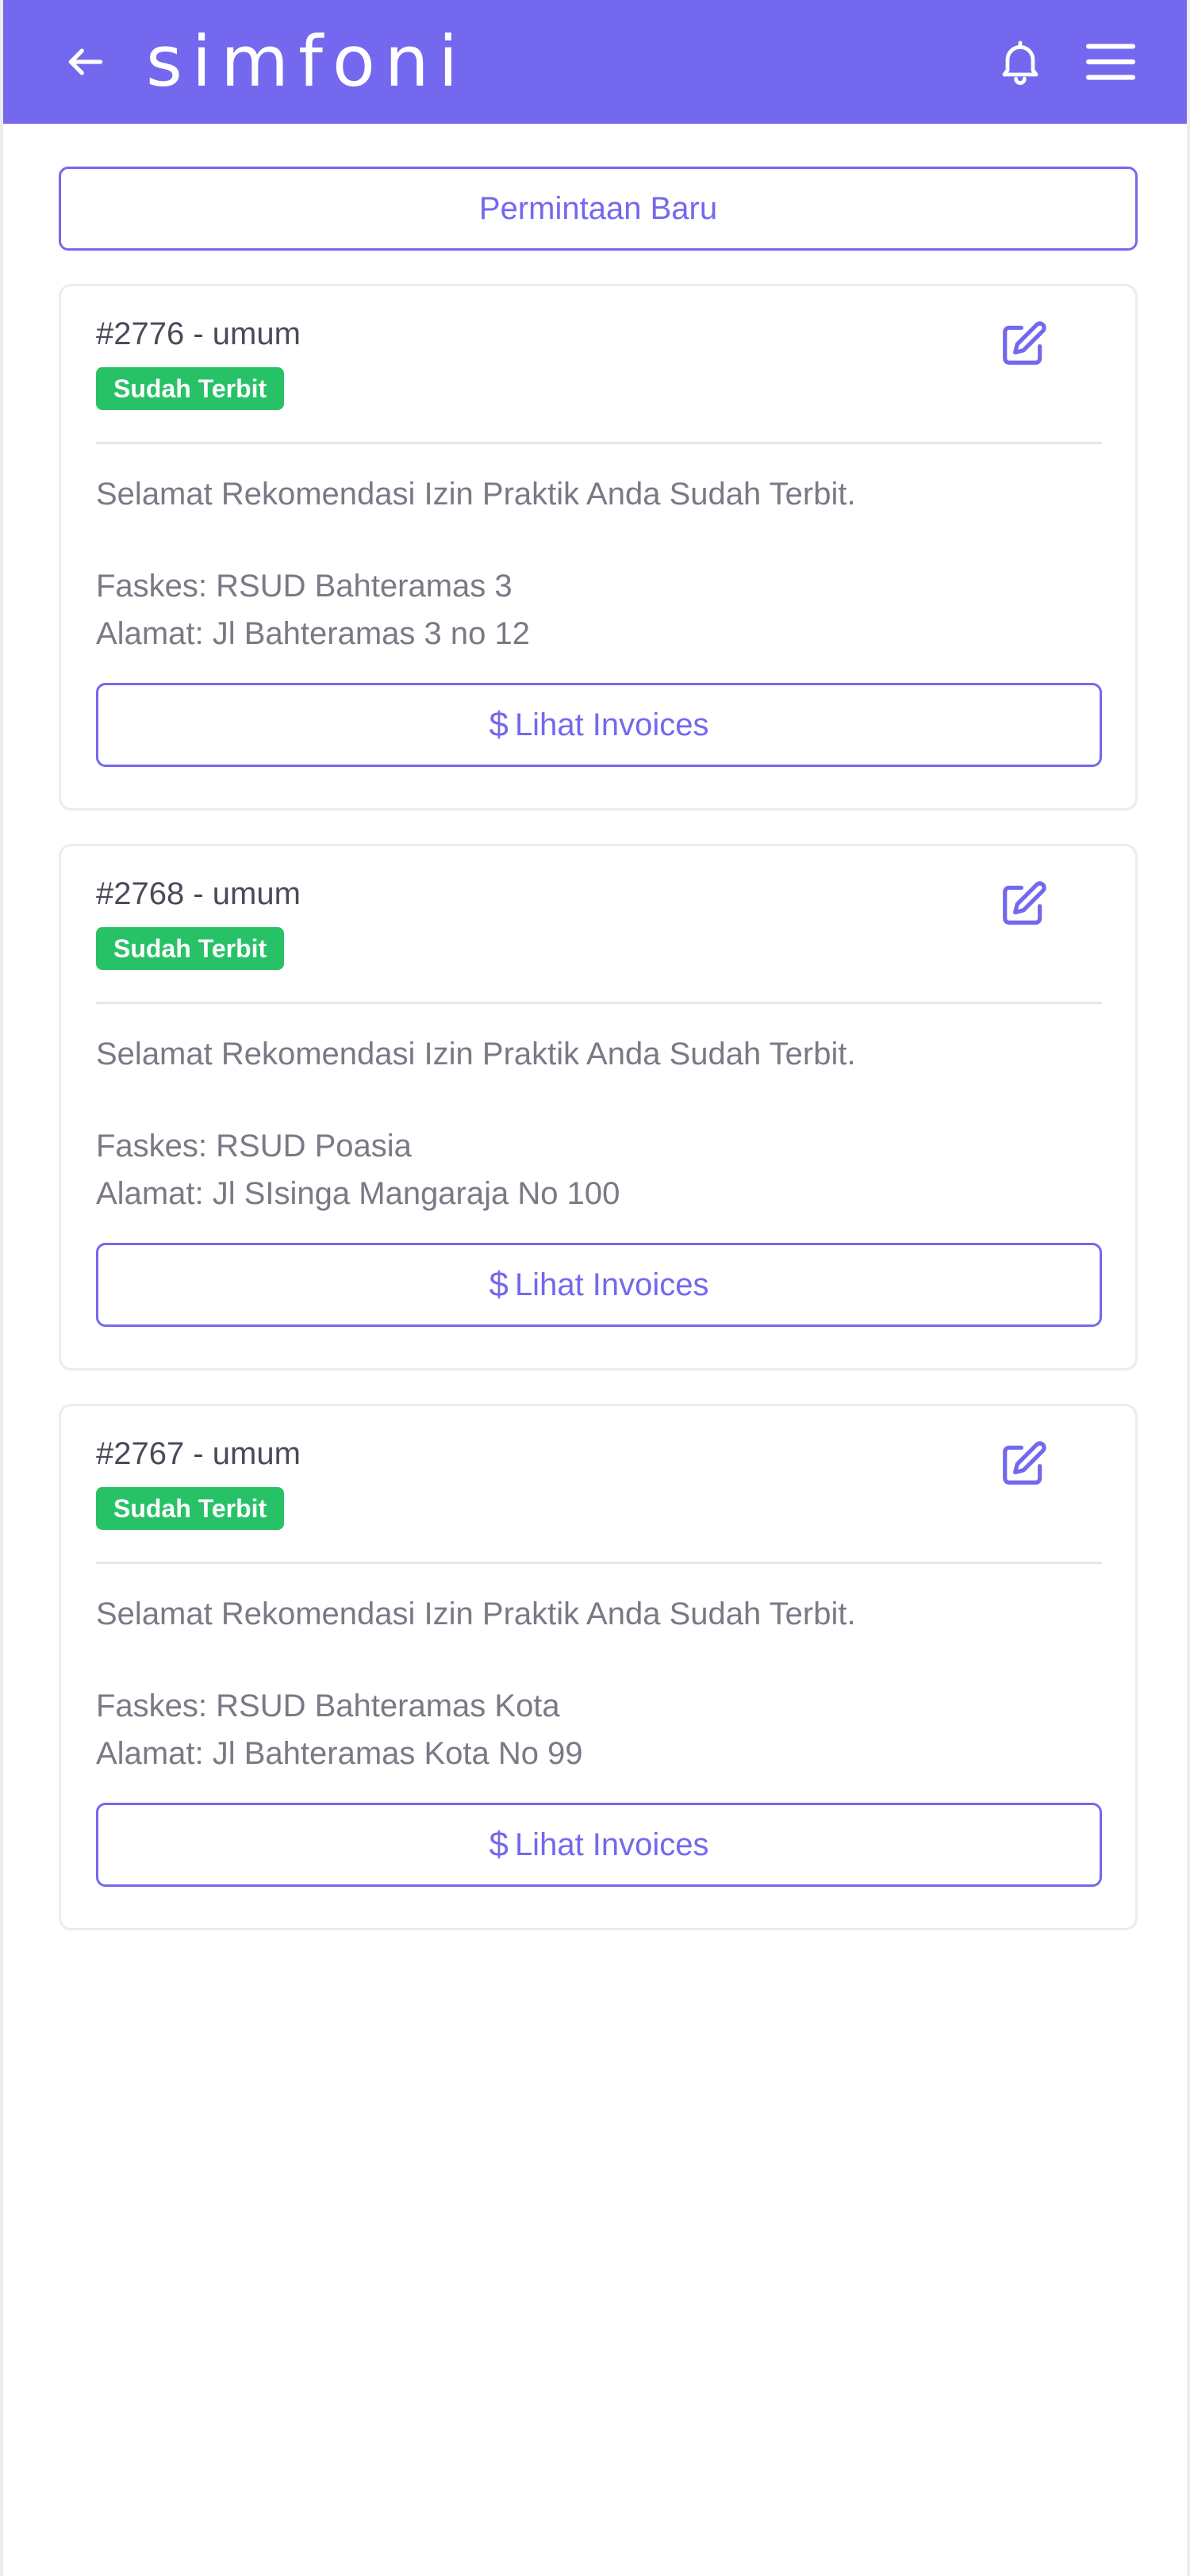  Describe the element at coordinates (328, 1706) in the screenshot. I see `faskes-text: Faskes: RSUD Bahteramas Kota` at that location.